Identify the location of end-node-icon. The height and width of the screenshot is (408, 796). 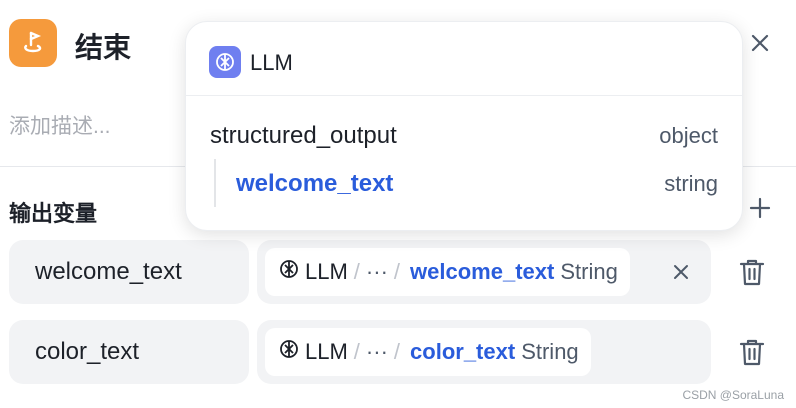
(33, 43).